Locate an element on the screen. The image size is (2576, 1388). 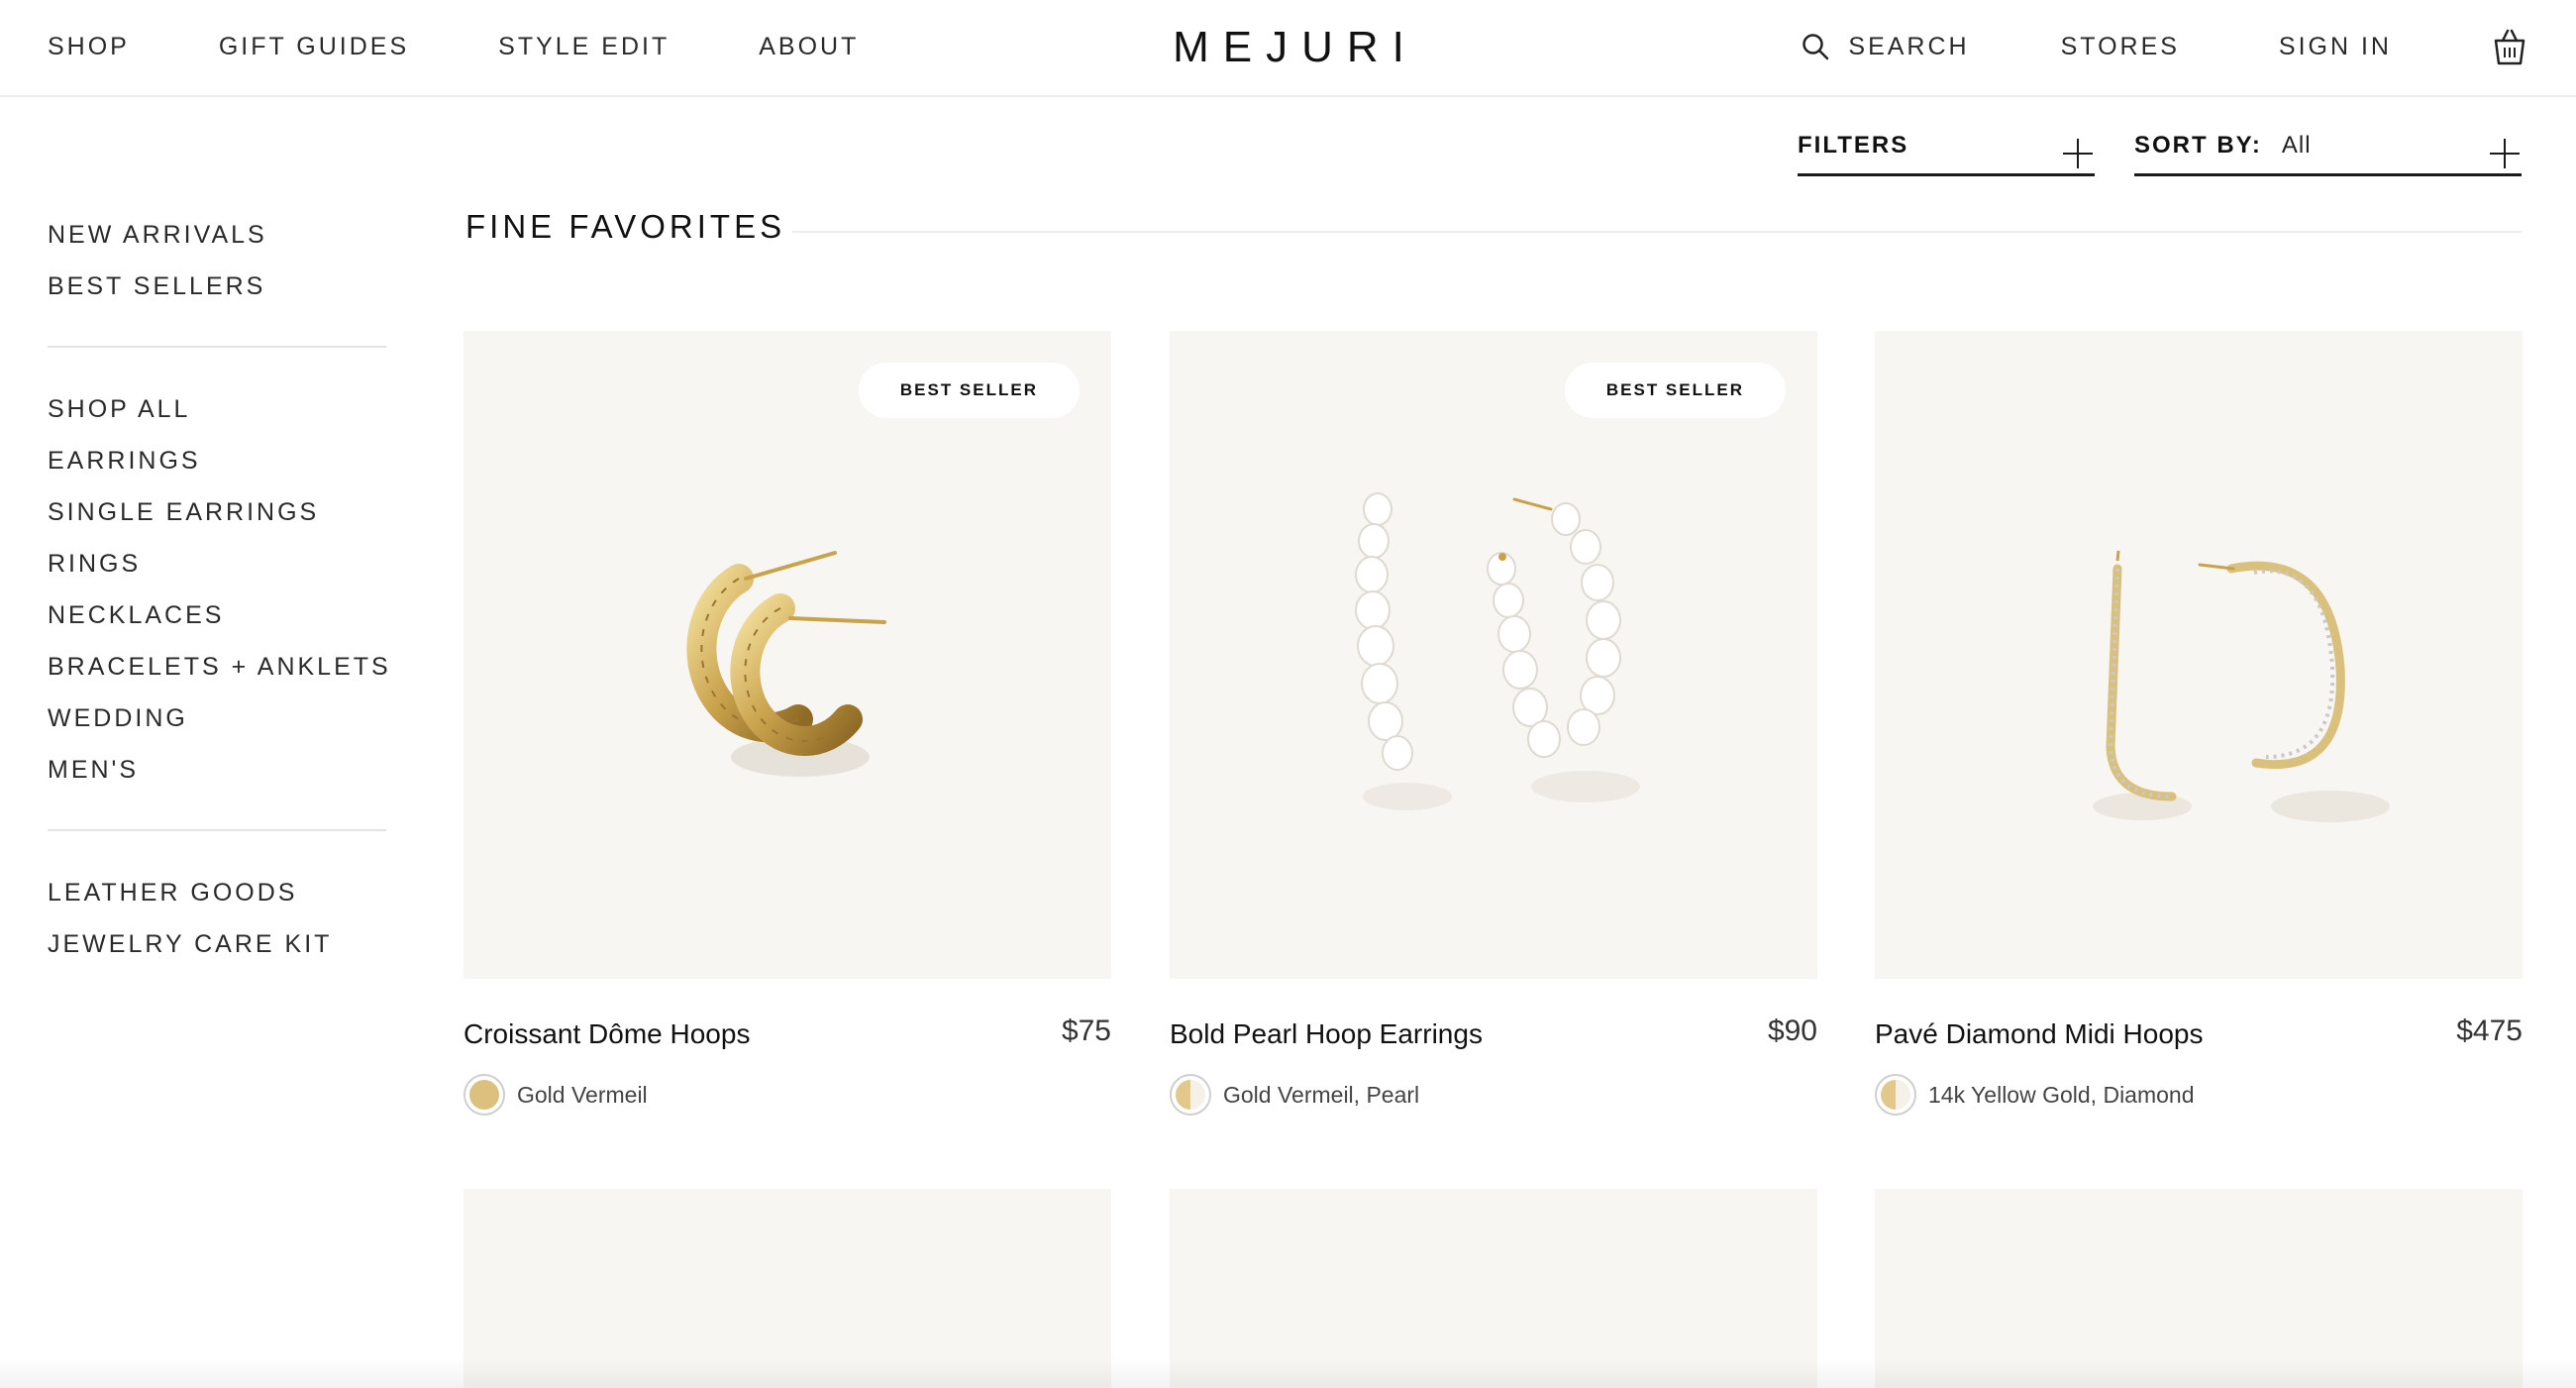
gold-diamond-swatch-icon is located at coordinates (1895, 1095).